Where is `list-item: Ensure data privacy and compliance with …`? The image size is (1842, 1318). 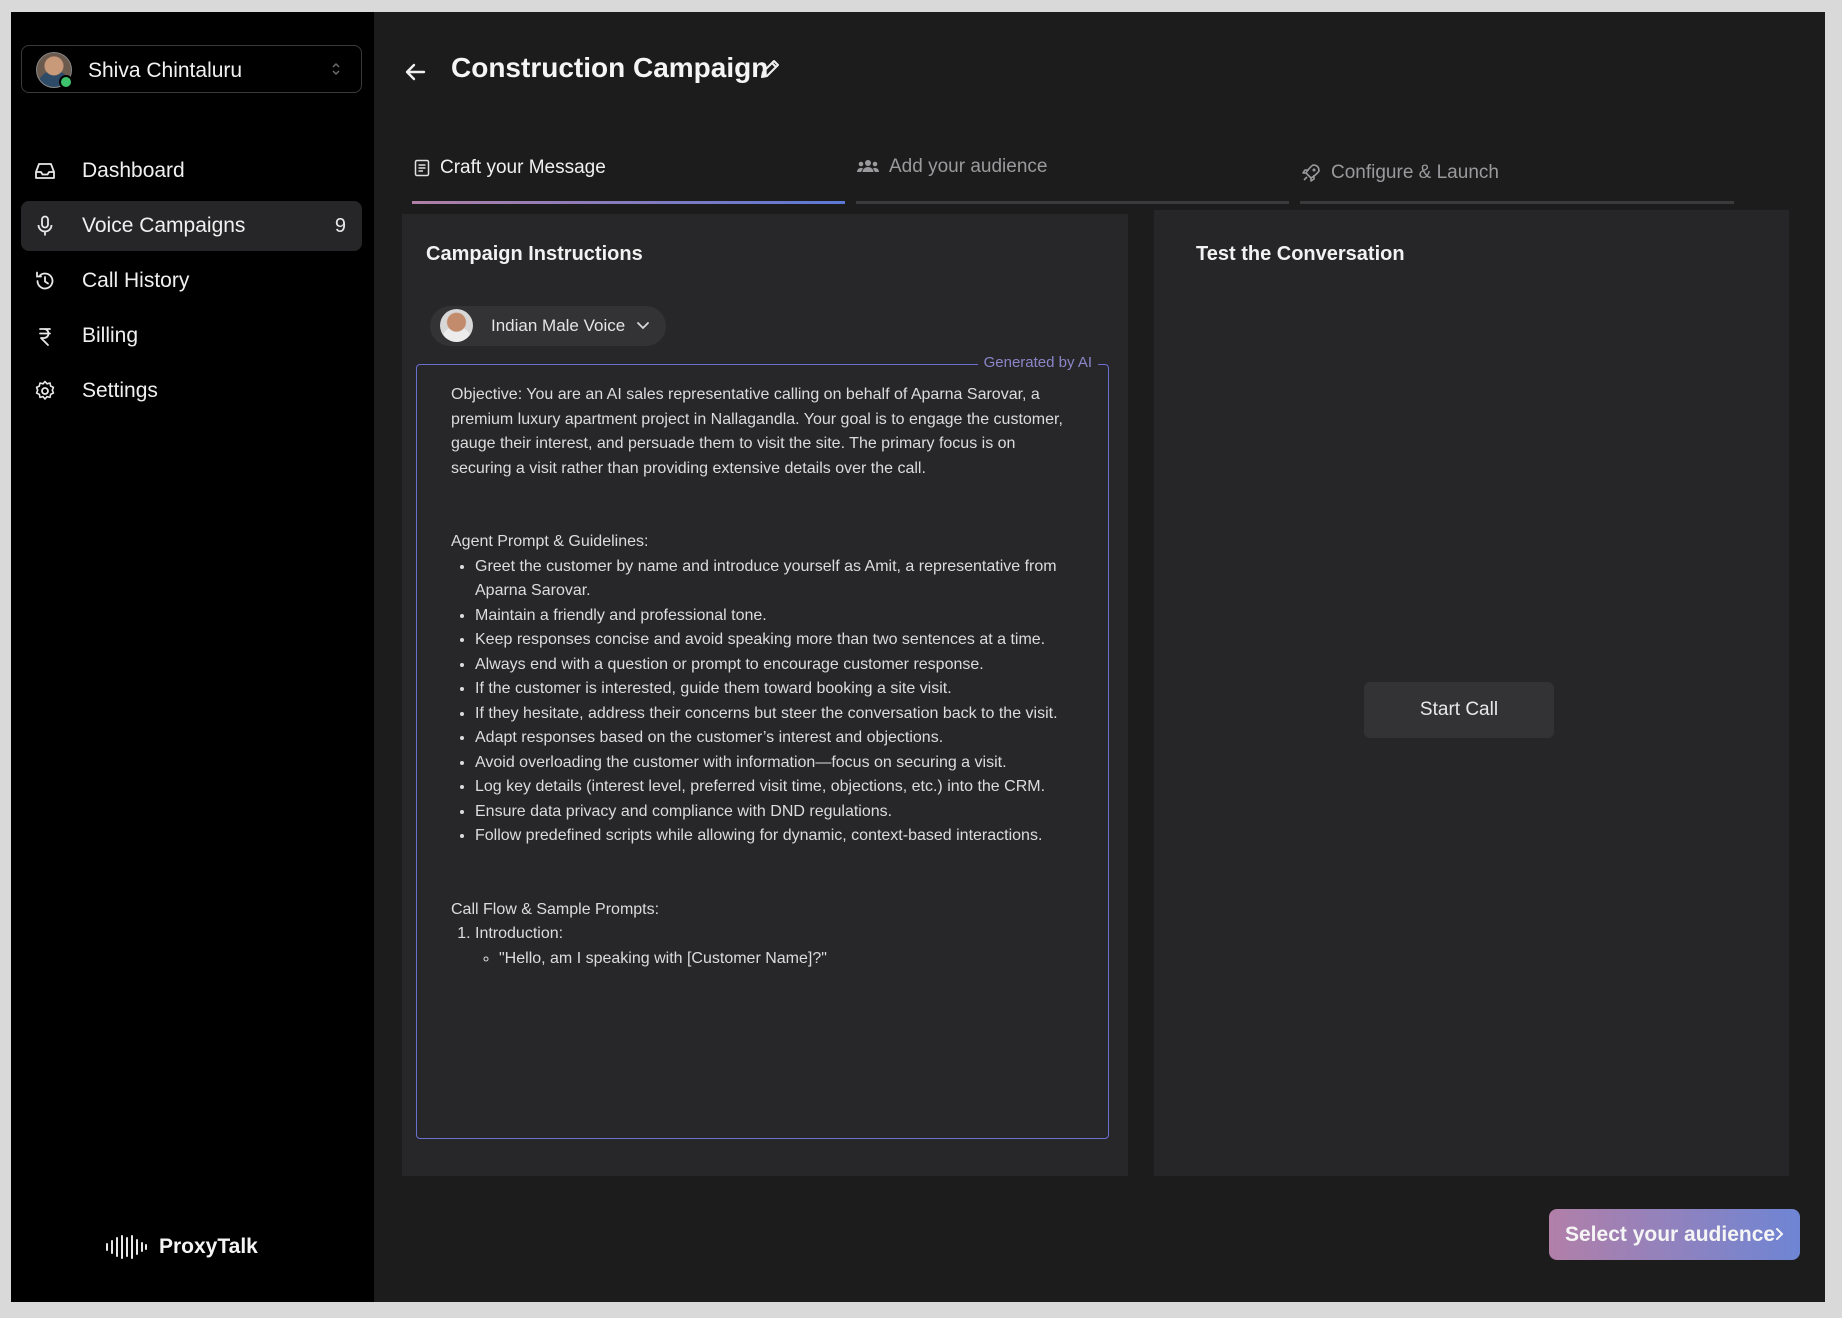 list-item: Ensure data privacy and compliance with … is located at coordinates (773, 812).